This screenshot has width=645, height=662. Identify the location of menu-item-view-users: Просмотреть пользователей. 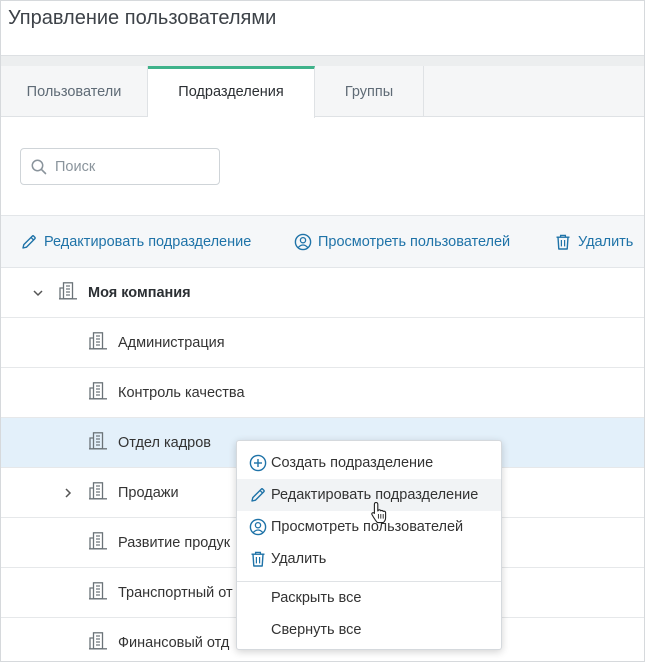
(369, 527).